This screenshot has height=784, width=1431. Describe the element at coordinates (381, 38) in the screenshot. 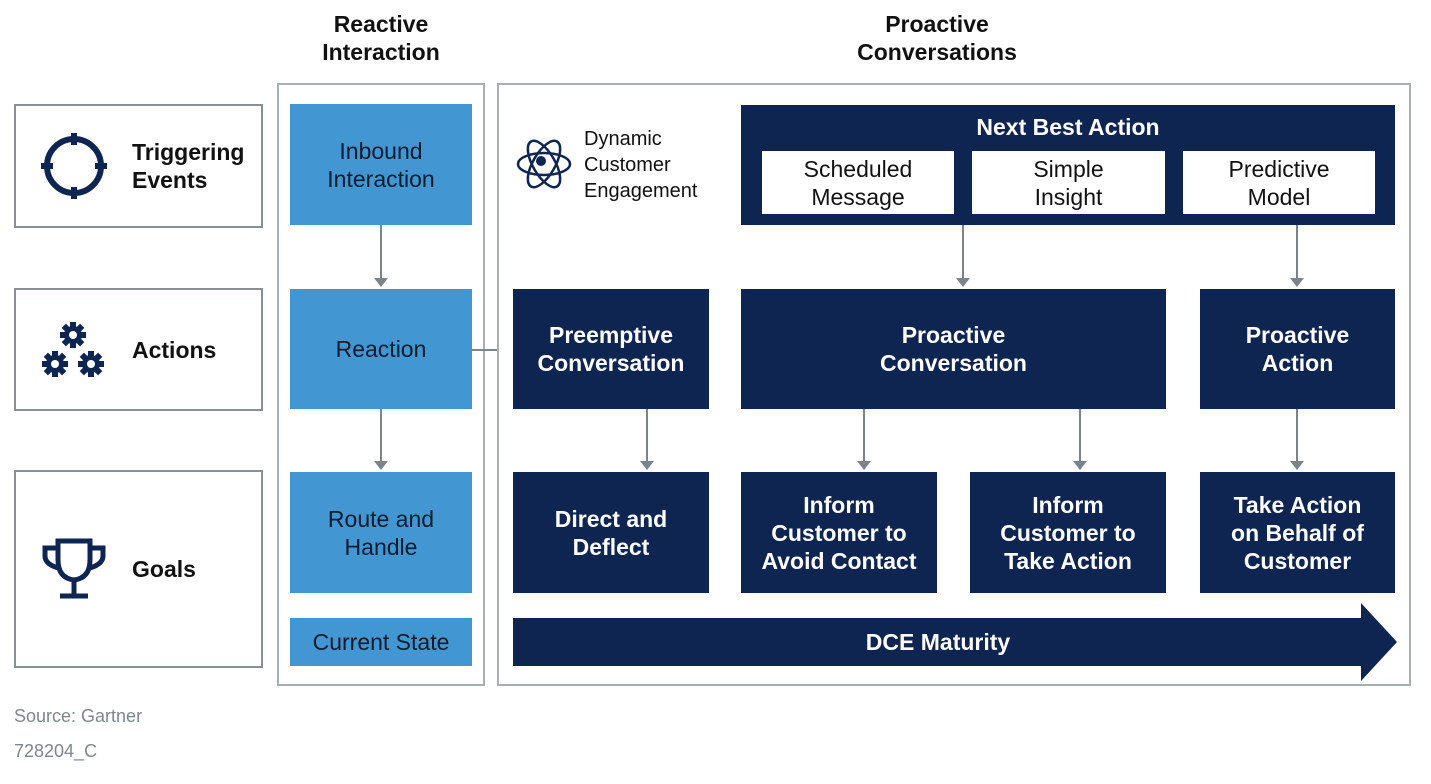

I see `reactive-interaction-heading: Reactive Interaction` at that location.